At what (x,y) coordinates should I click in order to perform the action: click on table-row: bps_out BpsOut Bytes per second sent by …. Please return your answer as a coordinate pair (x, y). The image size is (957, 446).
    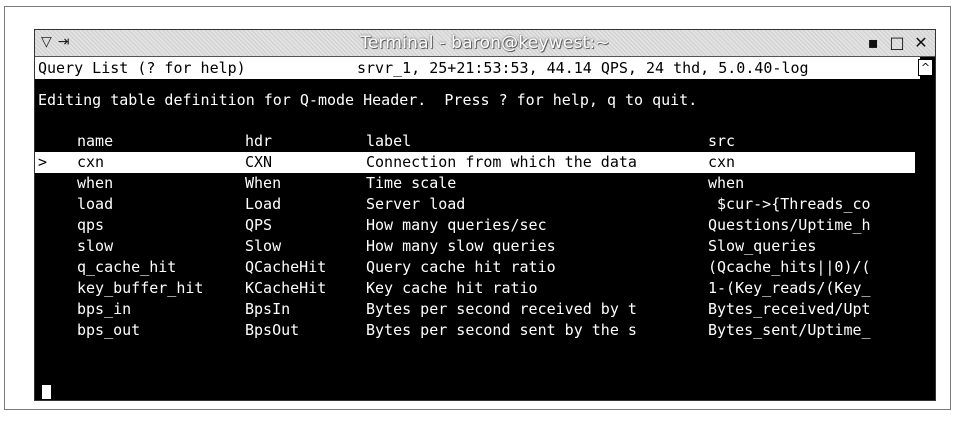
    Looking at the image, I should click on (475, 330).